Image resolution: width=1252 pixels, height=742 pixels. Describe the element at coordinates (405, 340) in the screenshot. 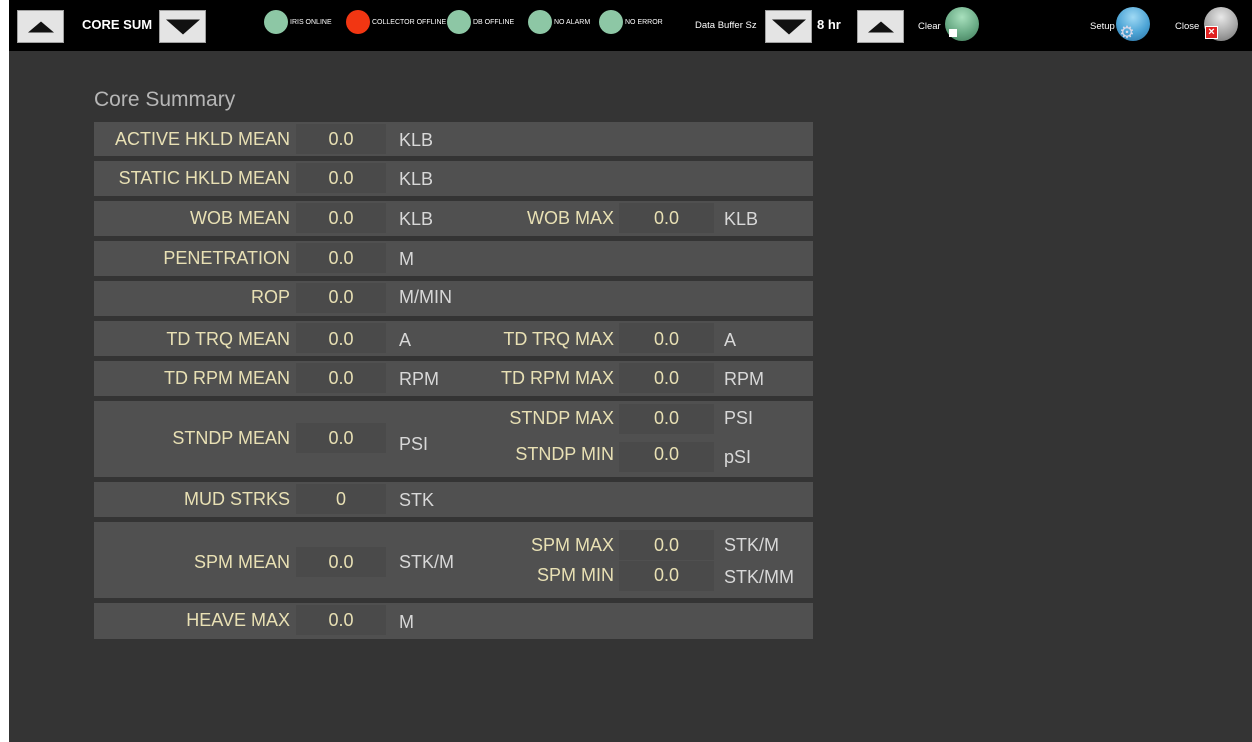

I see `metric-unit: A` at that location.